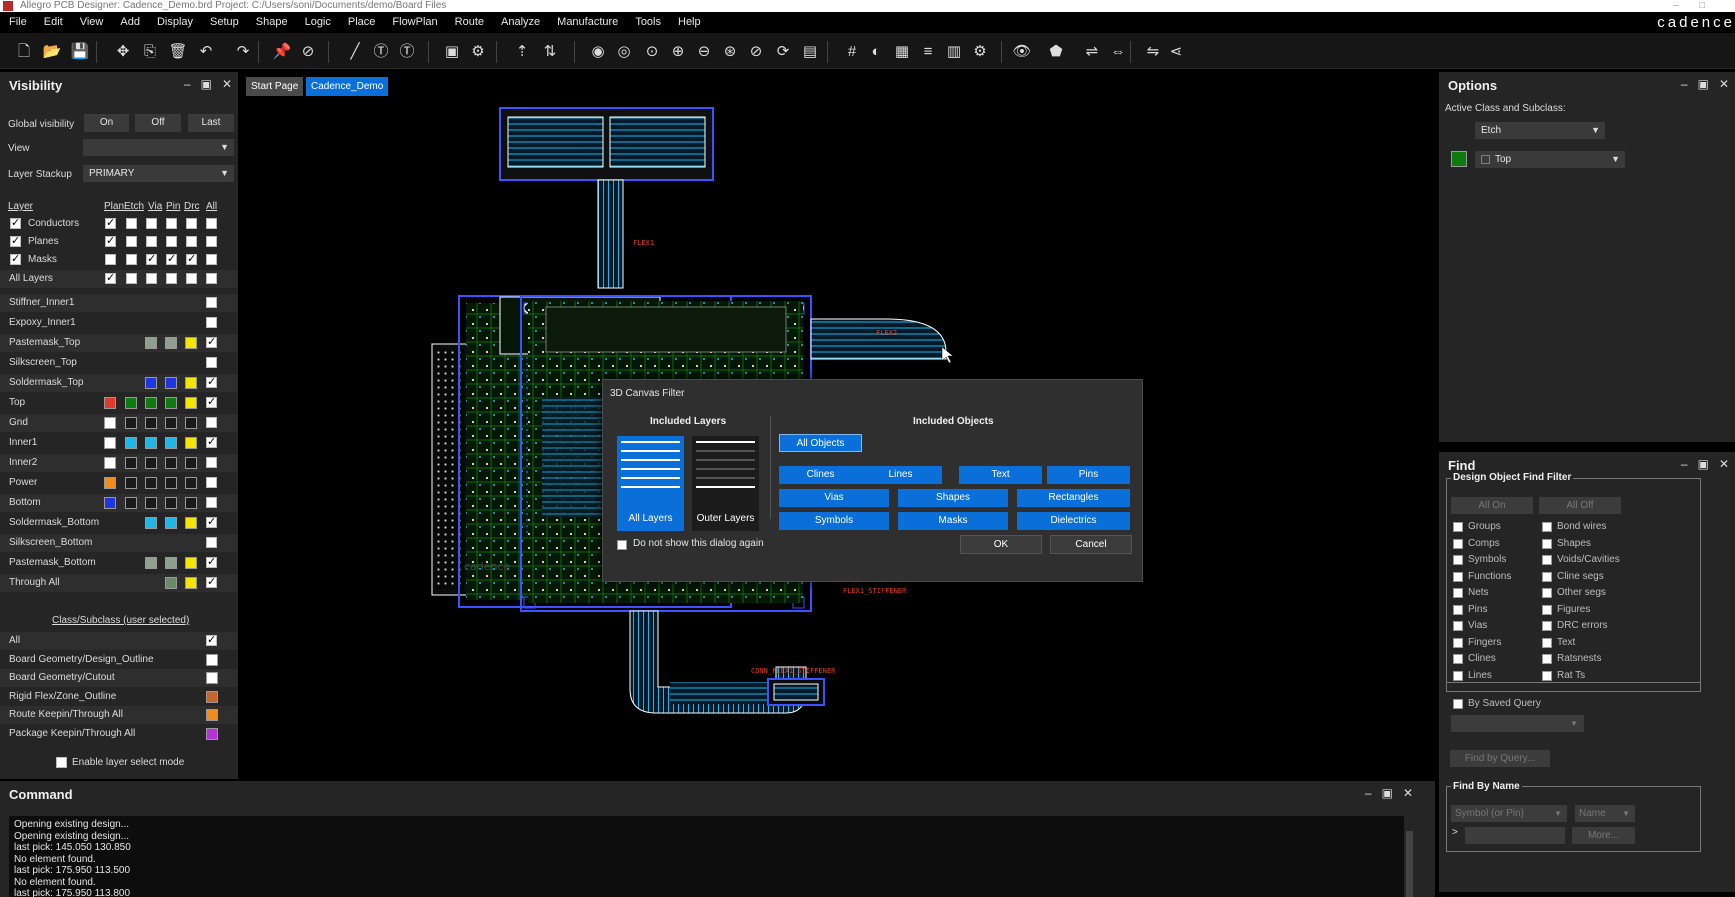 The image size is (1735, 897). What do you see at coordinates (158, 173) in the screenshot?
I see `layer-stackup-select: PRIMARY ▼` at bounding box center [158, 173].